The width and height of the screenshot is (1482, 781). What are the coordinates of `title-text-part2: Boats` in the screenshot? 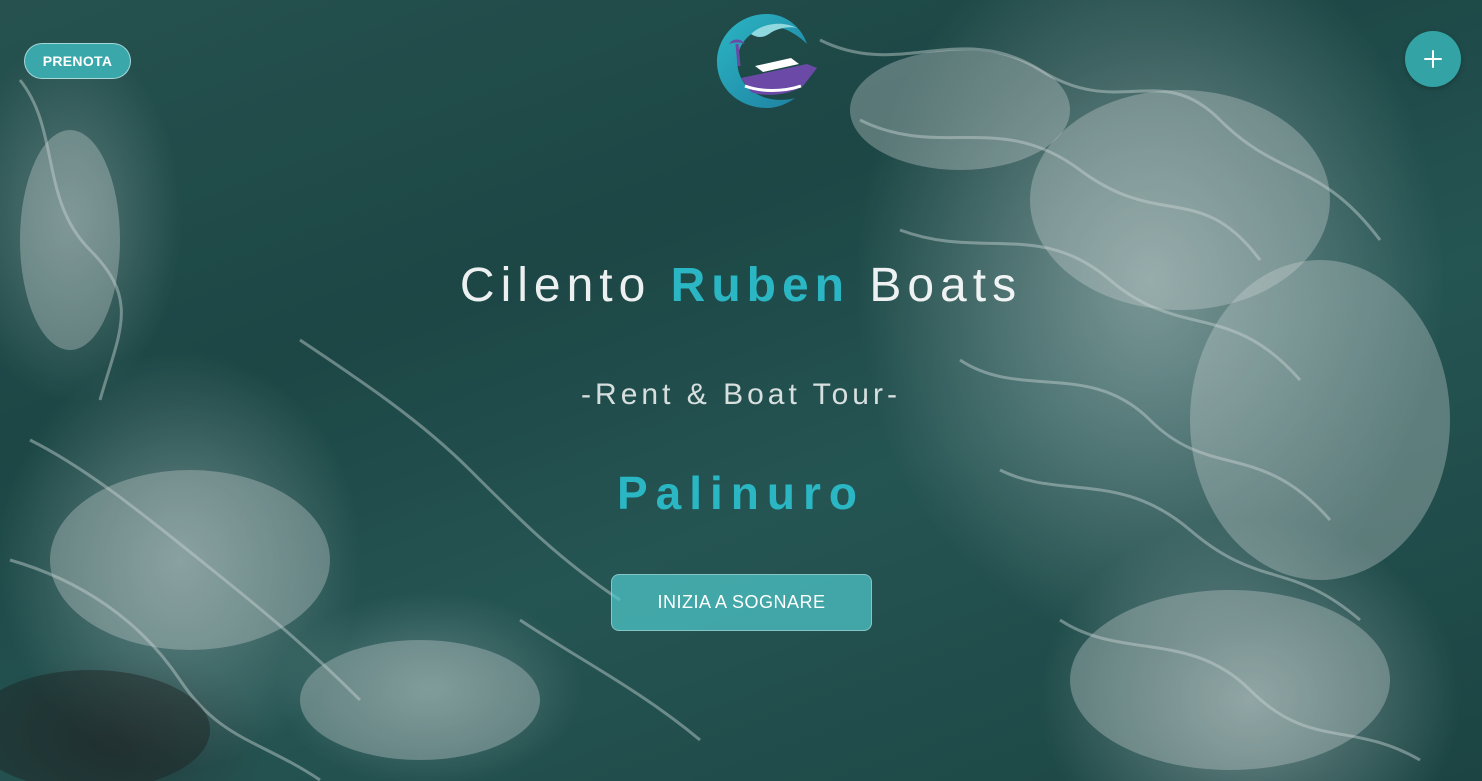 It's located at (936, 285).